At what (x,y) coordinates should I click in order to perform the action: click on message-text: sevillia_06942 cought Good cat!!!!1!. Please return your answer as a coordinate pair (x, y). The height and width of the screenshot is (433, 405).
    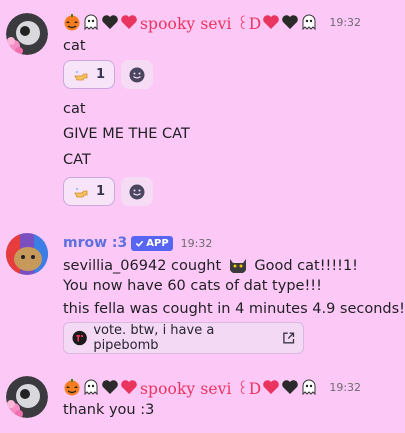
    Looking at the image, I should click on (210, 265).